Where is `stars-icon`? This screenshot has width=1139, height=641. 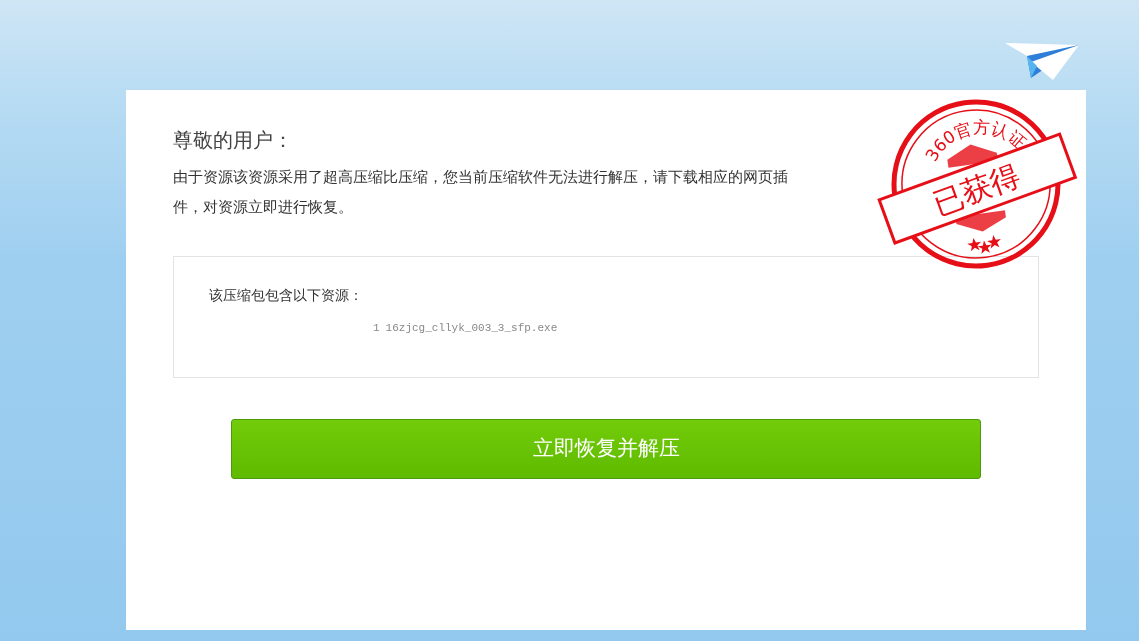 stars-icon is located at coordinates (984, 244).